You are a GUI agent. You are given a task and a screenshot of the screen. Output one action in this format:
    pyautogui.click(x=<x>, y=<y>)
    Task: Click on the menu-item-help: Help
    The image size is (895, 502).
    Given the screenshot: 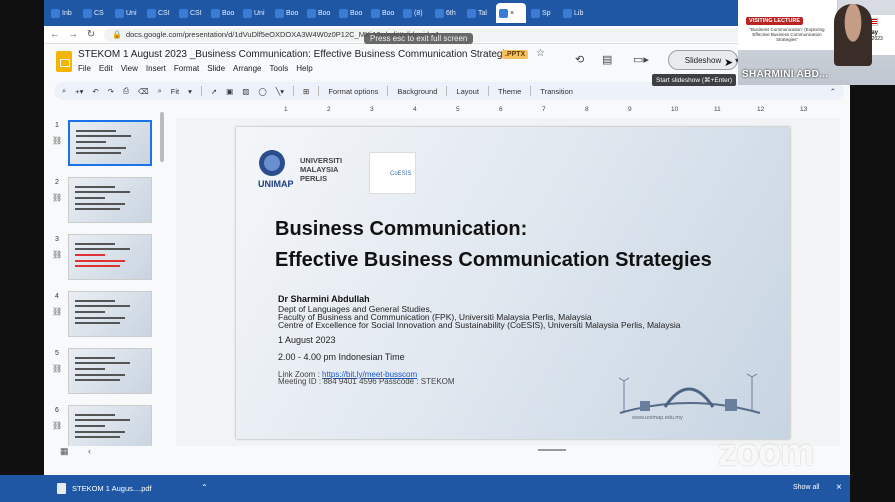 What is the action you would take?
    pyautogui.click(x=304, y=68)
    